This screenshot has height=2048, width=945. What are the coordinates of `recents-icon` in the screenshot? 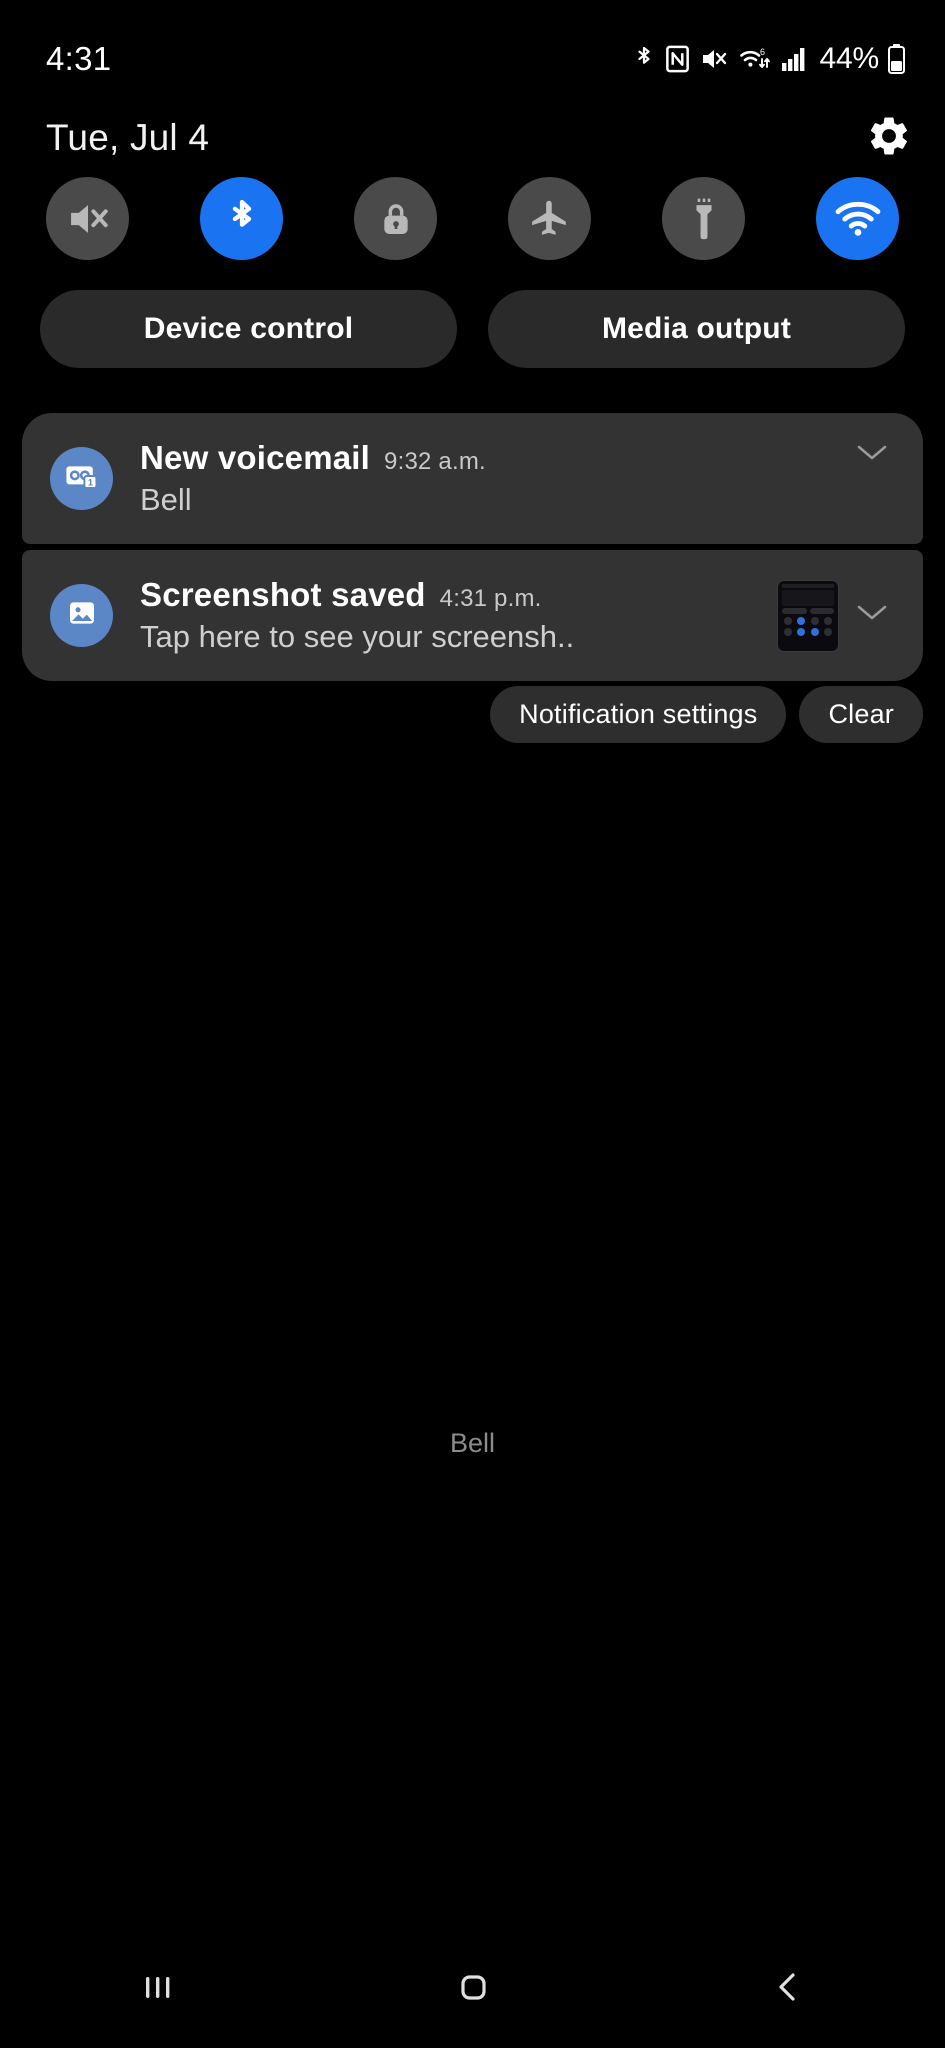 It's located at (158, 1989).